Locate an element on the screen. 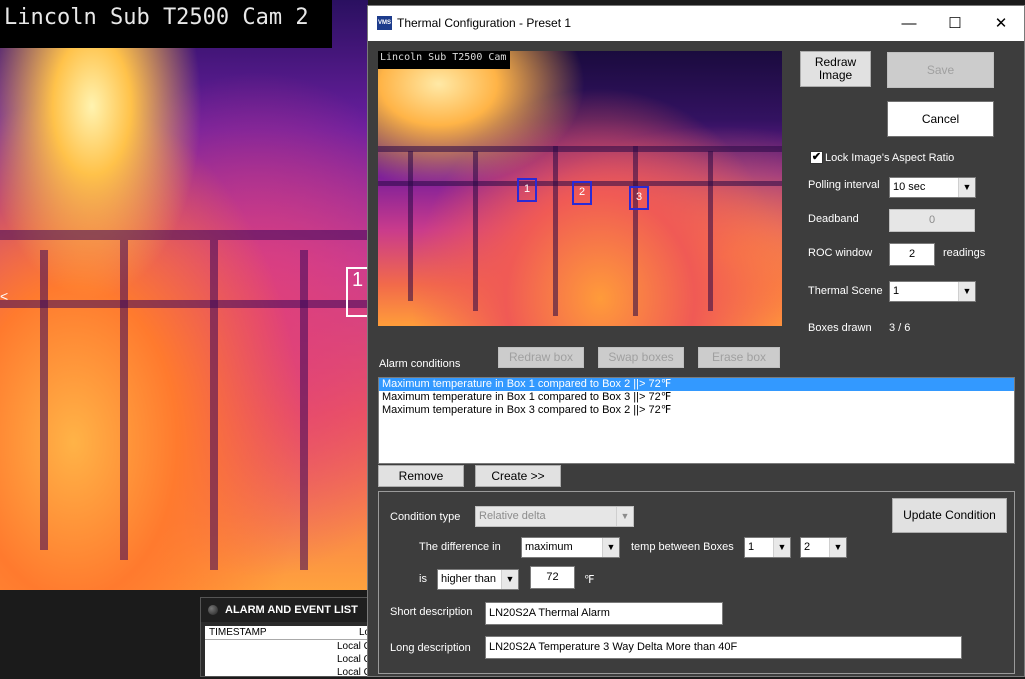  difference-value: maximum is located at coordinates (549, 547).